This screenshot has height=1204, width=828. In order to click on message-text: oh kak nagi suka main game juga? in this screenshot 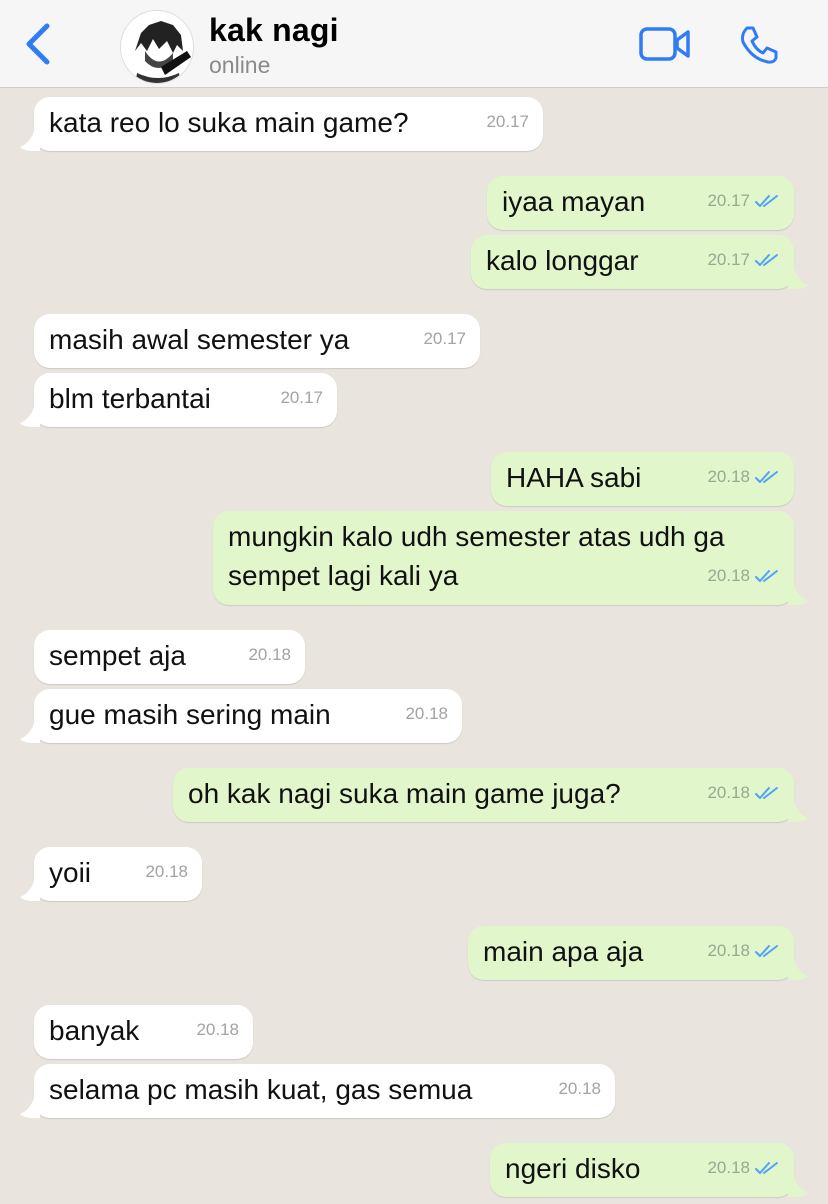, I will do `click(404, 793)`.